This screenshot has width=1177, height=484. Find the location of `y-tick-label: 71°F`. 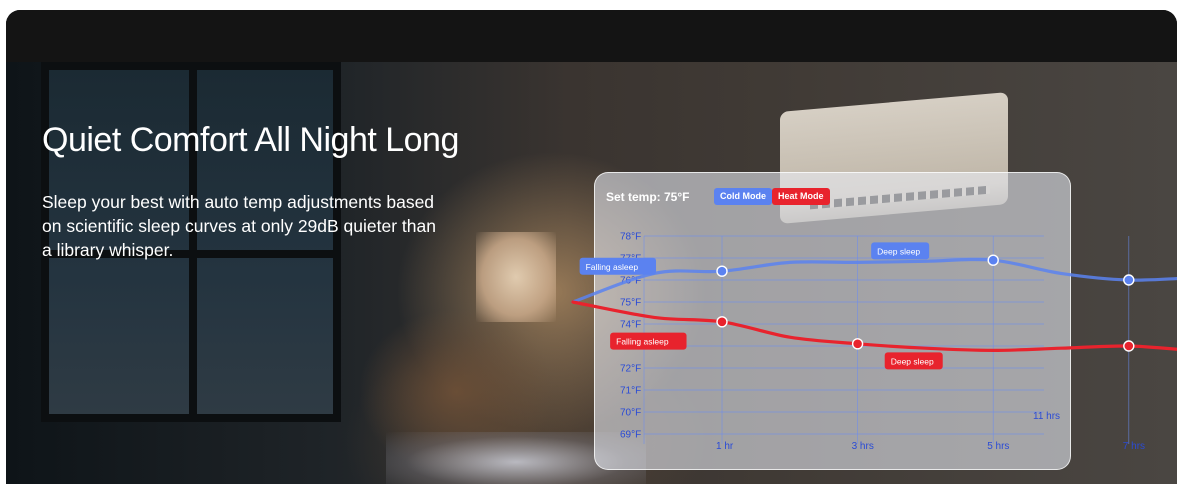

y-tick-label: 71°F is located at coordinates (630, 391).